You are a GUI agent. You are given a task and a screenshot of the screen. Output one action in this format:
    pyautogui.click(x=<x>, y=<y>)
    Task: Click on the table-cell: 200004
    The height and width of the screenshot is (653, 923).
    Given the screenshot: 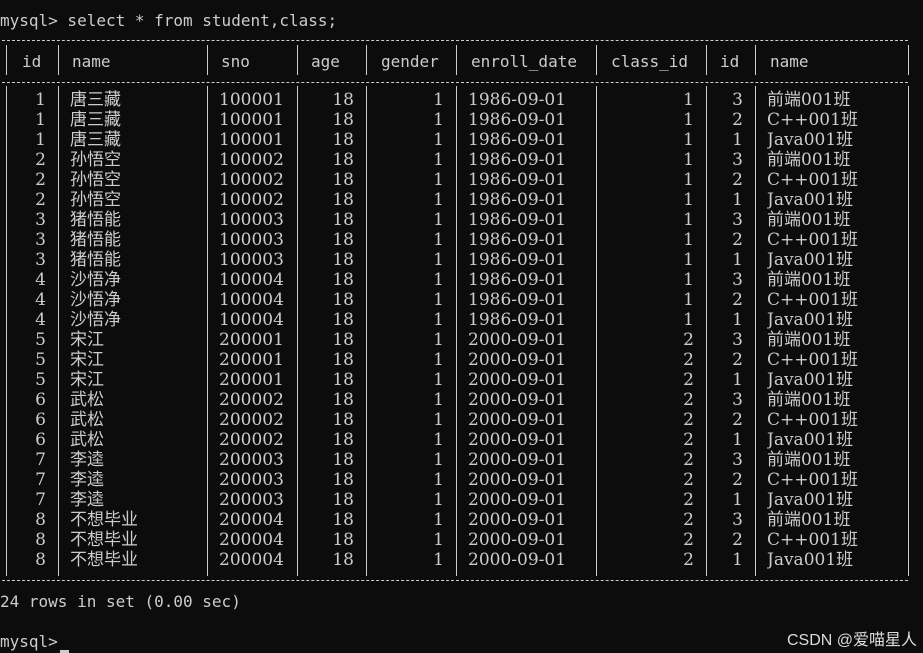 What is the action you would take?
    pyautogui.click(x=251, y=540)
    